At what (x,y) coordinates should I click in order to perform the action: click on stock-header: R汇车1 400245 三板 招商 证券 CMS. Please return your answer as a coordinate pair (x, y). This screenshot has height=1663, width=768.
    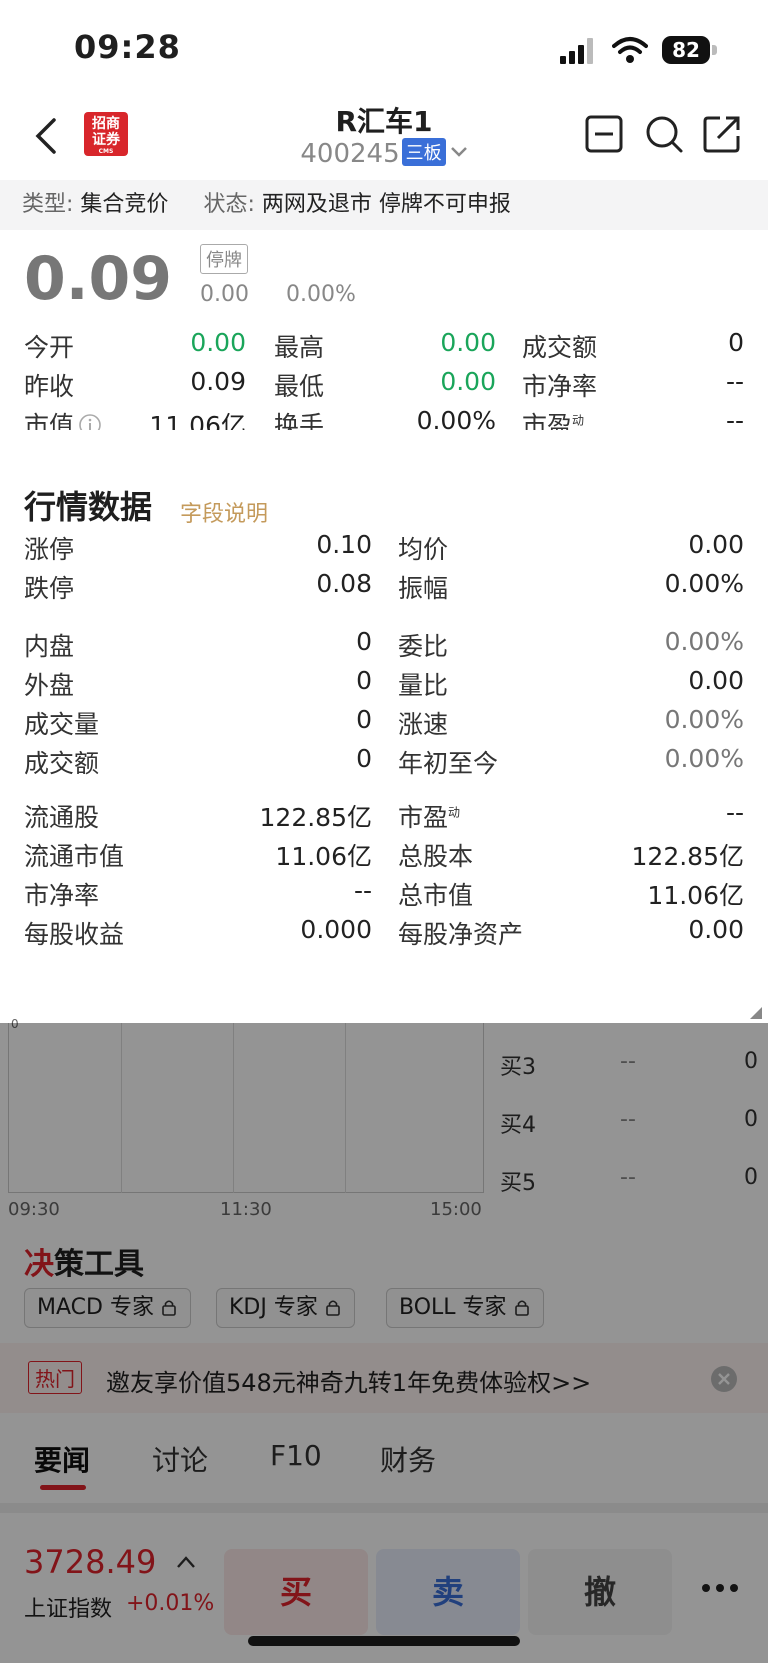
    Looking at the image, I should click on (384, 140).